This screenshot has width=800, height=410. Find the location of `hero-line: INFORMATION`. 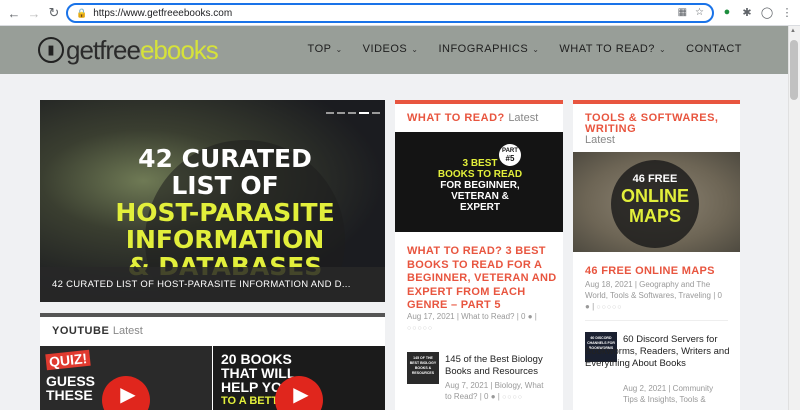

hero-line: INFORMATION is located at coordinates (225, 239).